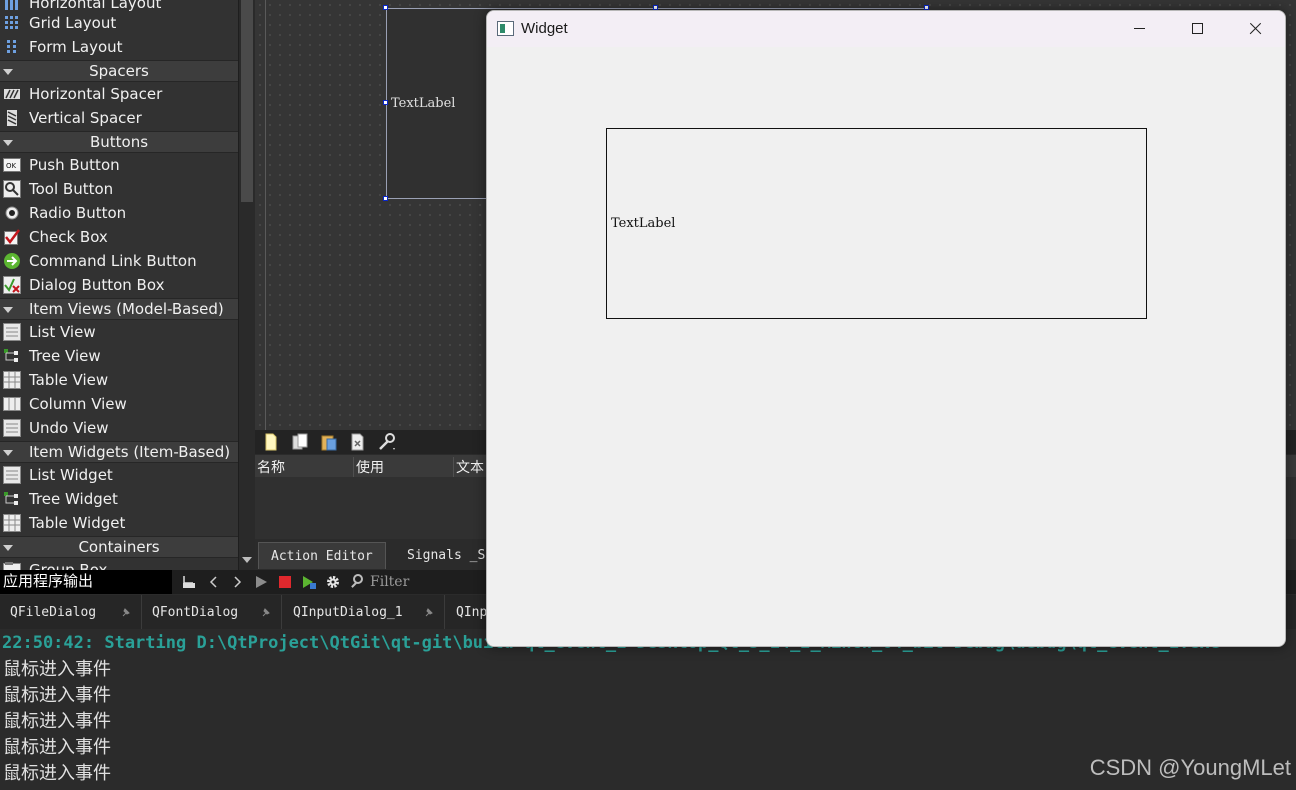  Describe the element at coordinates (119, 309) in the screenshot. I see `category-item-views: Item Views (Model-Based)` at that location.